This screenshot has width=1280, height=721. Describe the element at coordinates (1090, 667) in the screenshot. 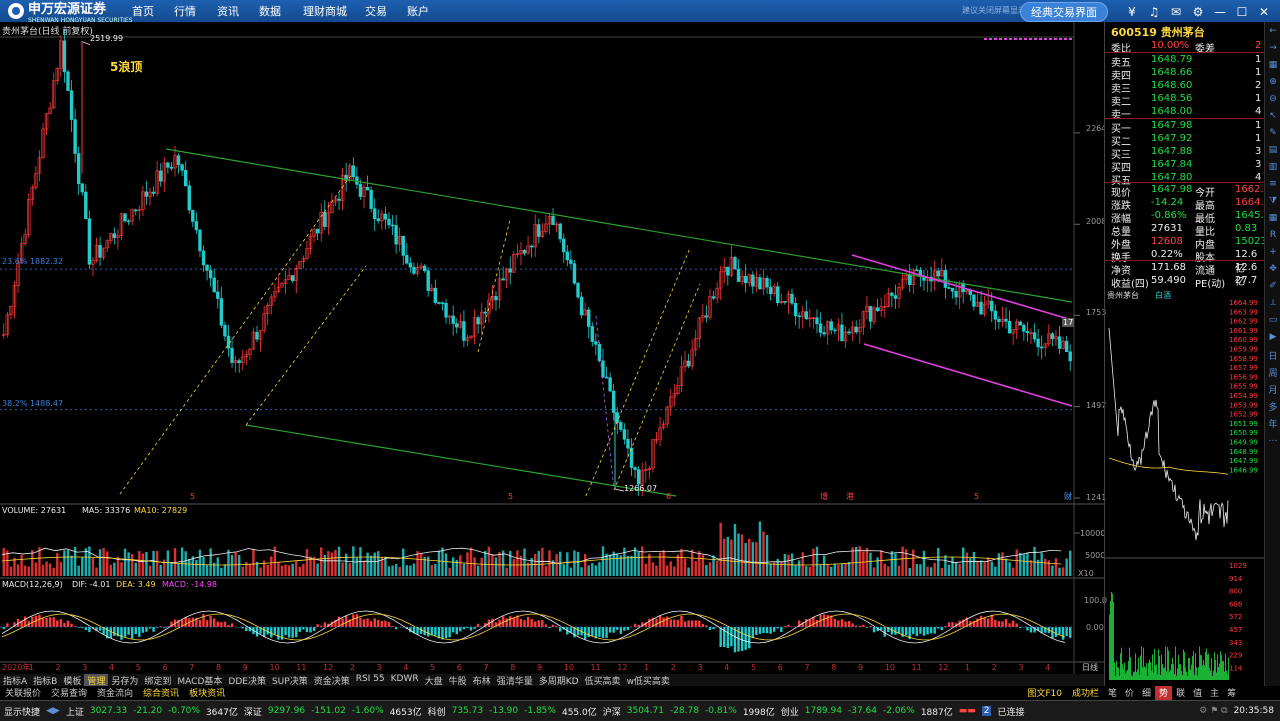

I see `period-label: 日线` at that location.